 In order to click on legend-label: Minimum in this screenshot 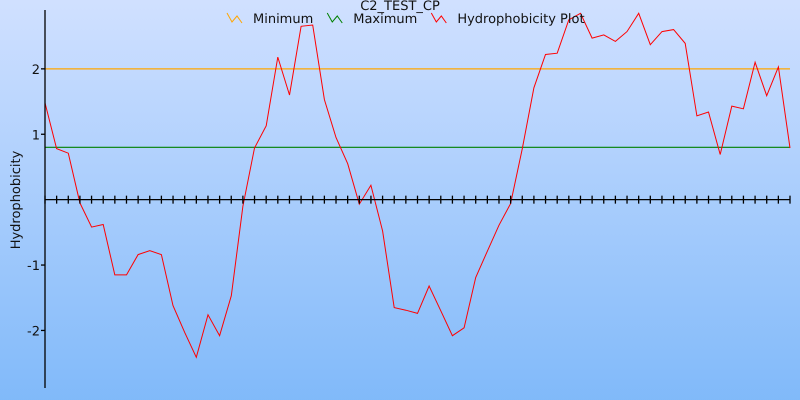, I will do `click(283, 19)`.